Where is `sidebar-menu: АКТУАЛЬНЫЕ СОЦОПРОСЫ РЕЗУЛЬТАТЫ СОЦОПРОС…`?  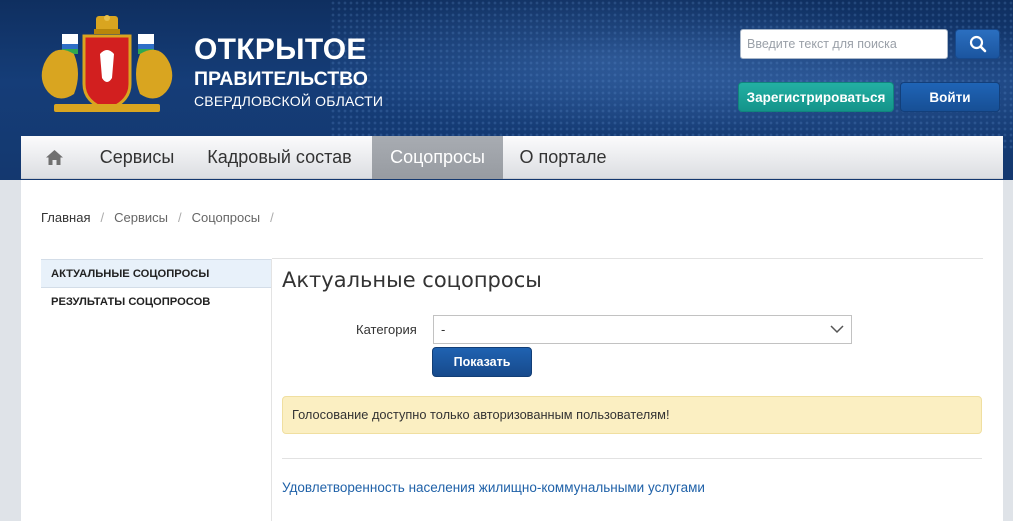 sidebar-menu: АКТУАЛЬНЫЕ СОЦОПРОСЫ РЕЗУЛЬТАТЫ СОЦОПРОС… is located at coordinates (156, 288).